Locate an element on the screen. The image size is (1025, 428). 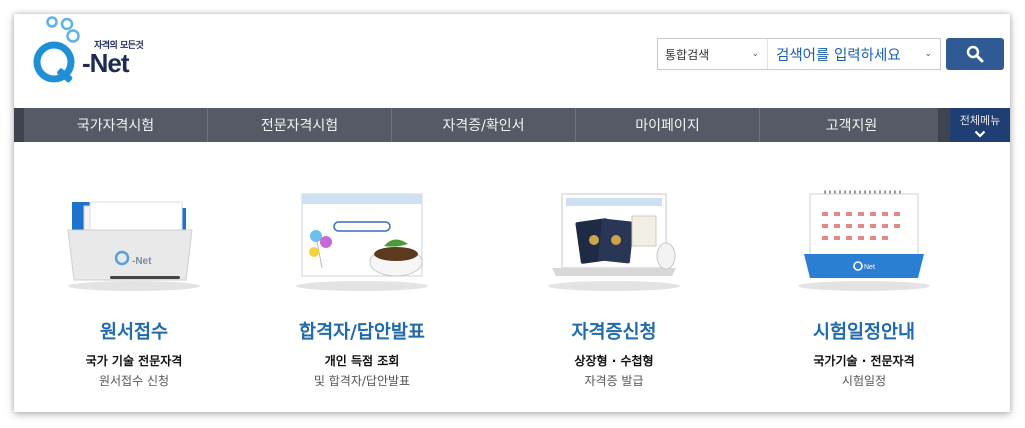
service-line1: 국가기술 · 전문자격 is located at coordinates (864, 361).